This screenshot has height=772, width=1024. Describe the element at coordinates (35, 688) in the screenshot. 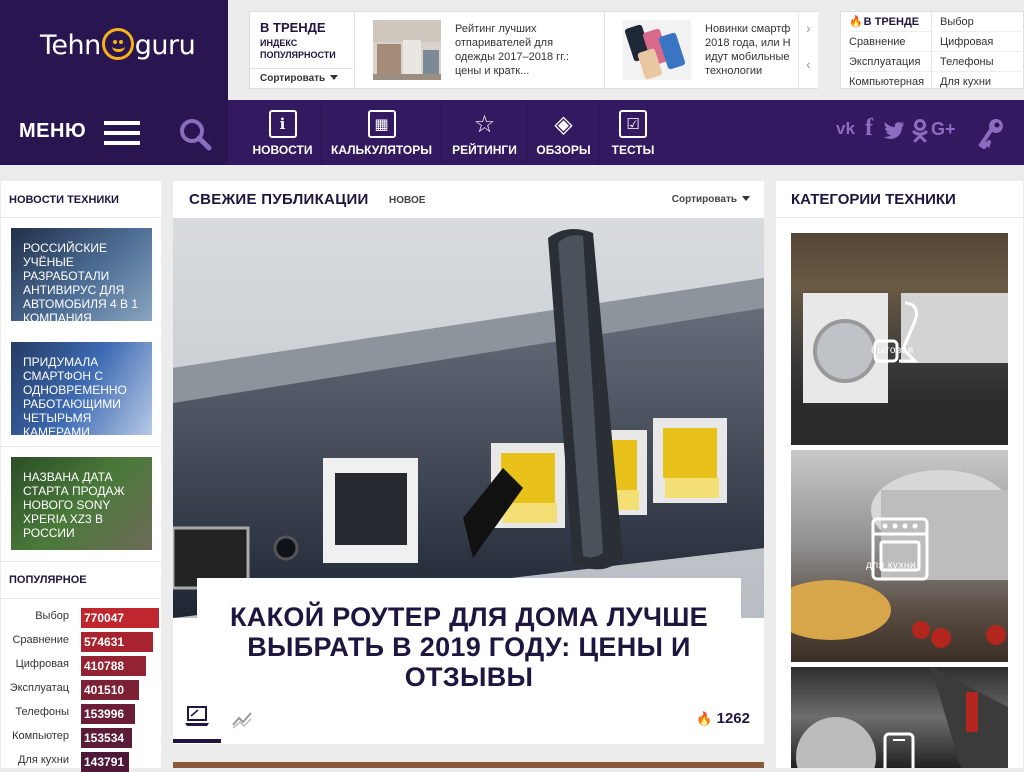

I see `popular-item-label: Эксплуатац` at that location.